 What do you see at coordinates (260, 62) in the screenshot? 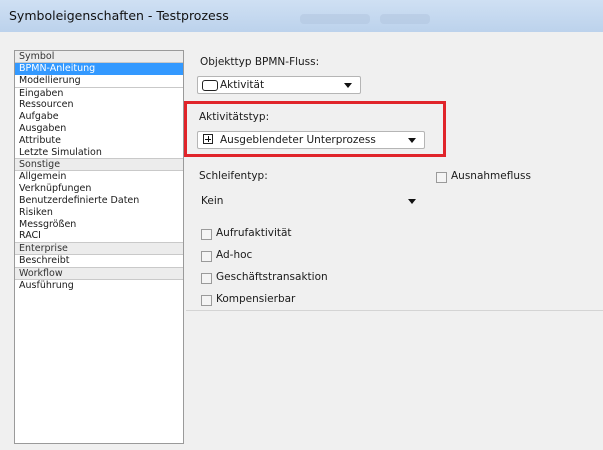
I see `objekttyp-label: Objekttyp BPMN-Fluss:` at bounding box center [260, 62].